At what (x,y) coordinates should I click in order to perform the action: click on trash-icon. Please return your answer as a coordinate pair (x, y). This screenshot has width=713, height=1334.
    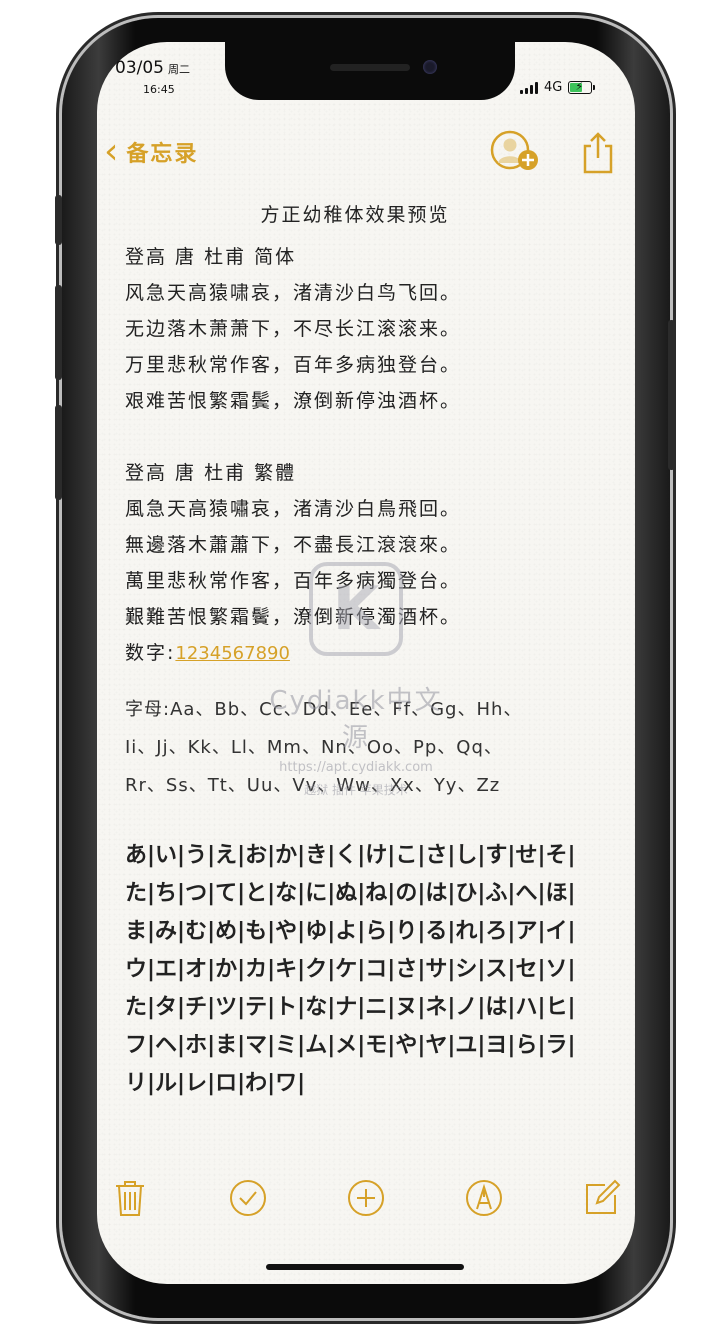
    Looking at the image, I should click on (130, 1198).